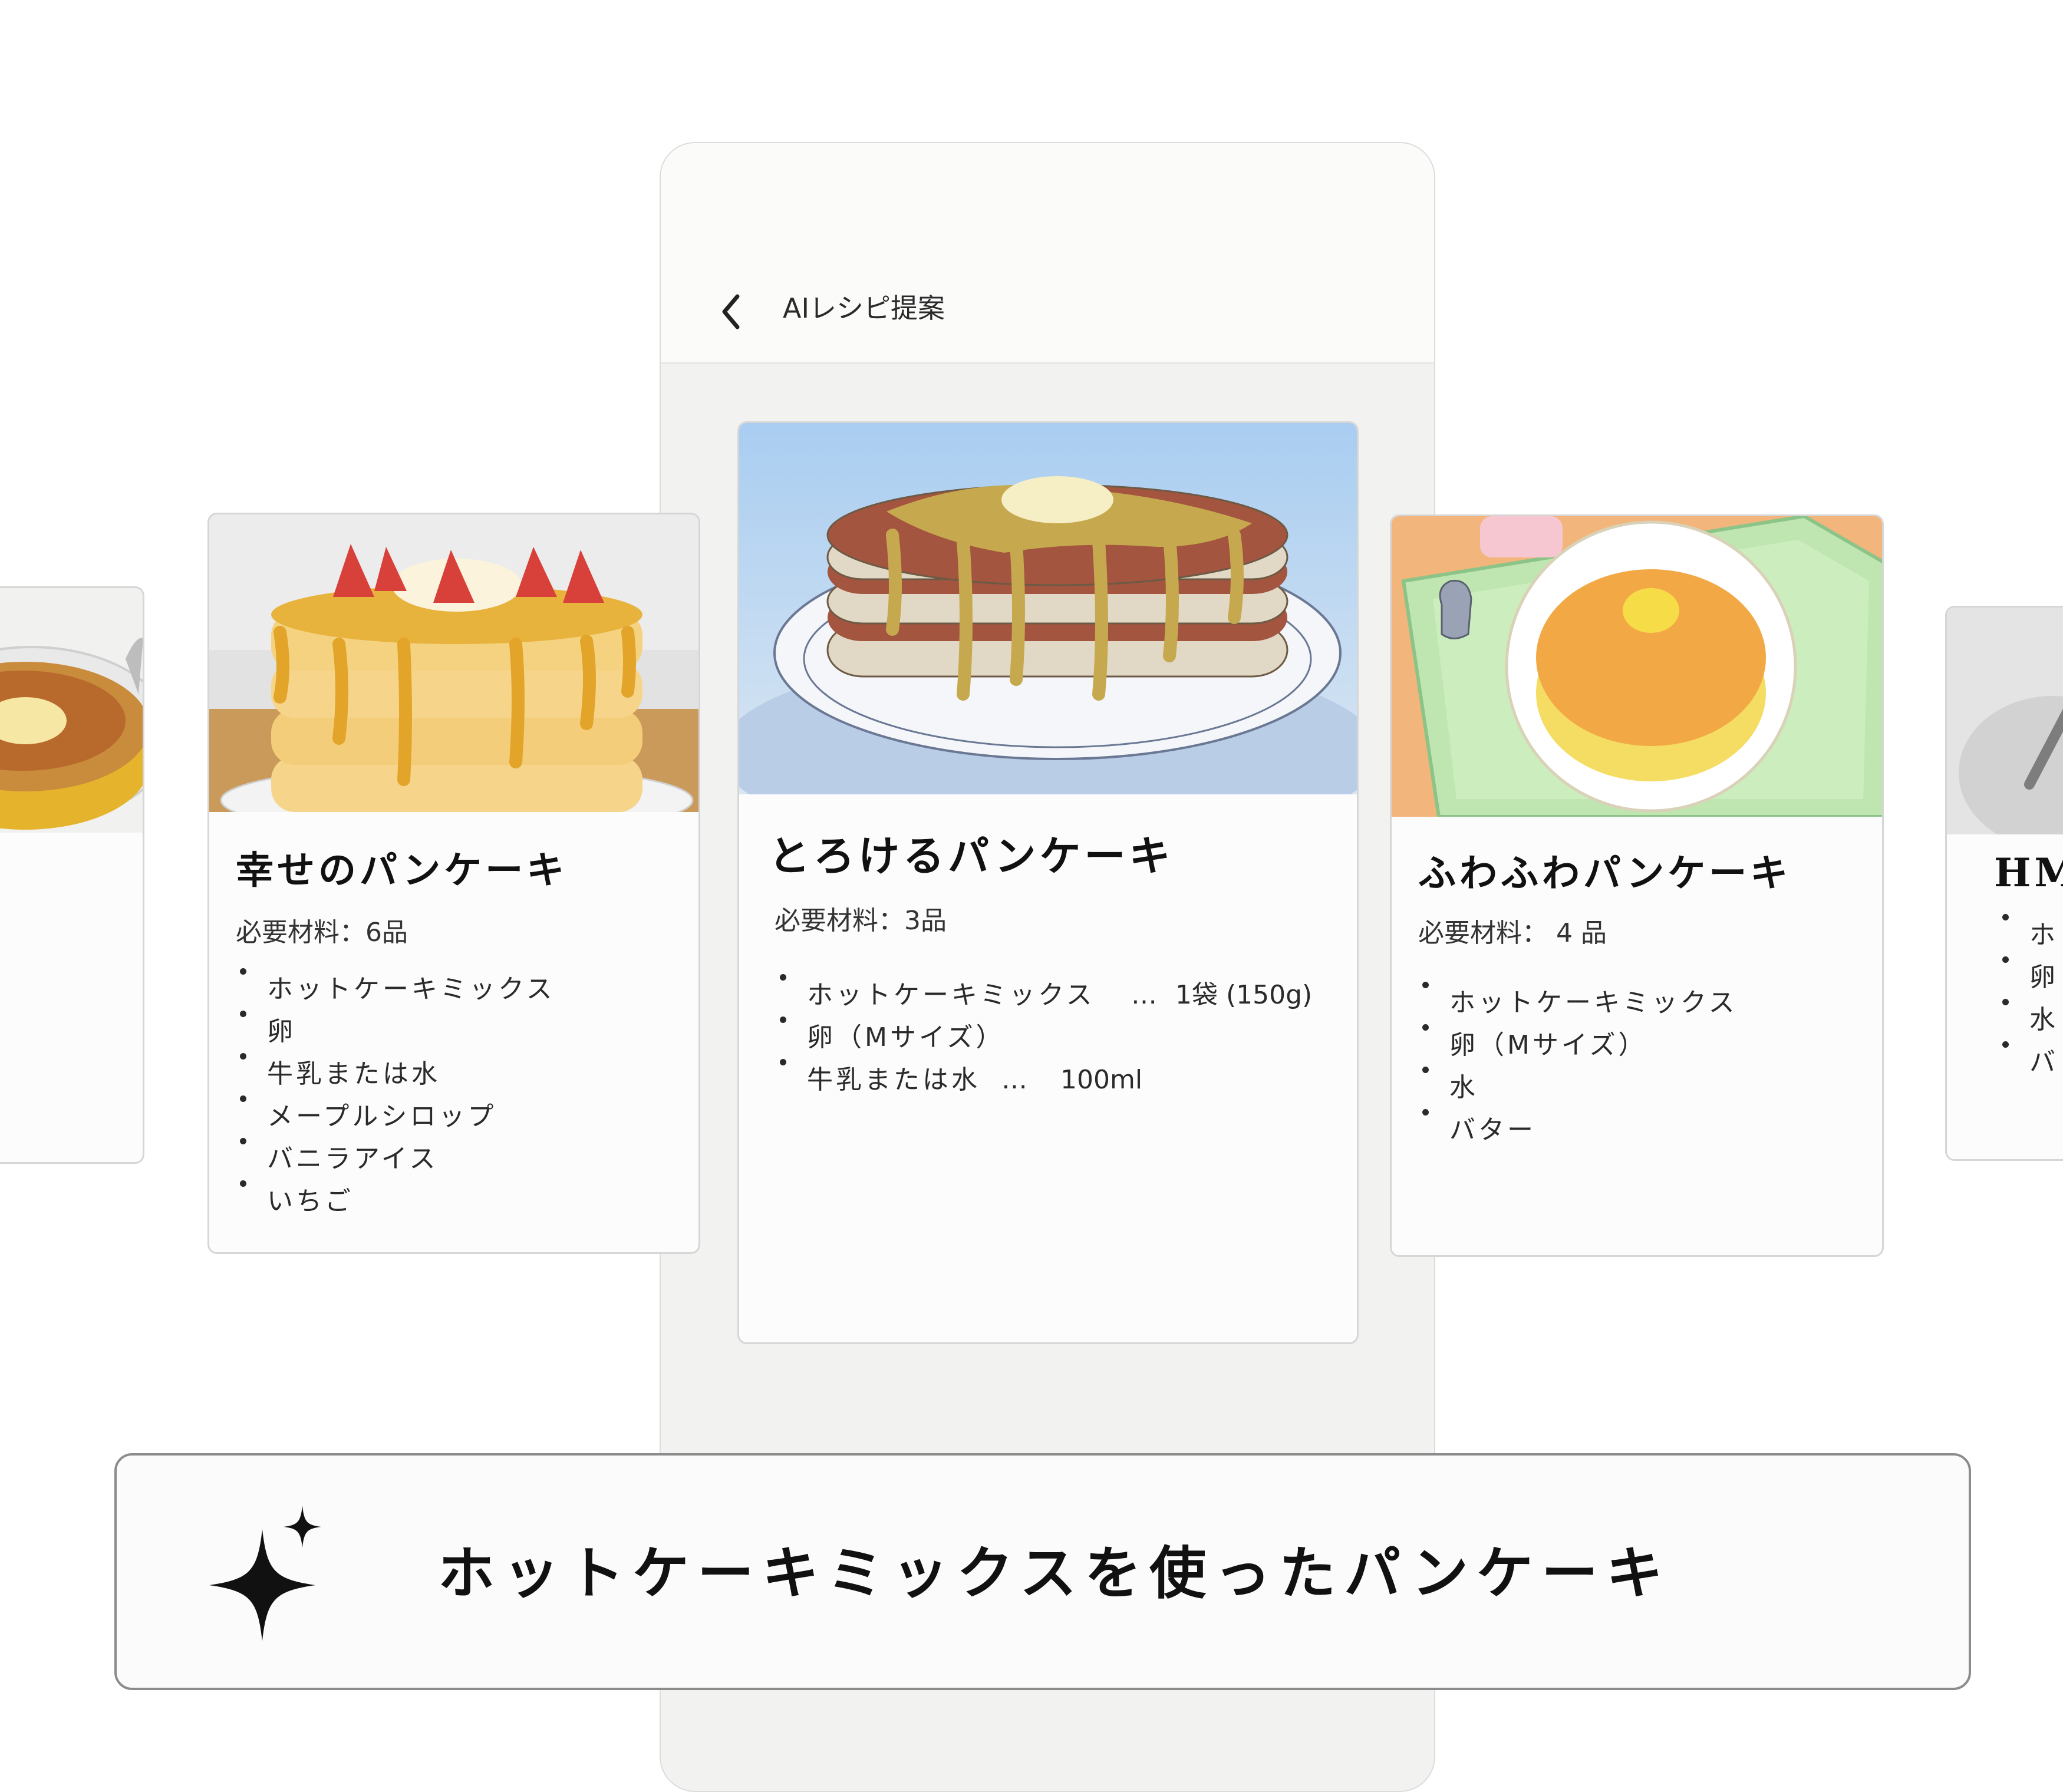 The height and width of the screenshot is (1792, 2063). Describe the element at coordinates (397, 1116) in the screenshot. I see `ingredient-item: メープルシロップ` at that location.